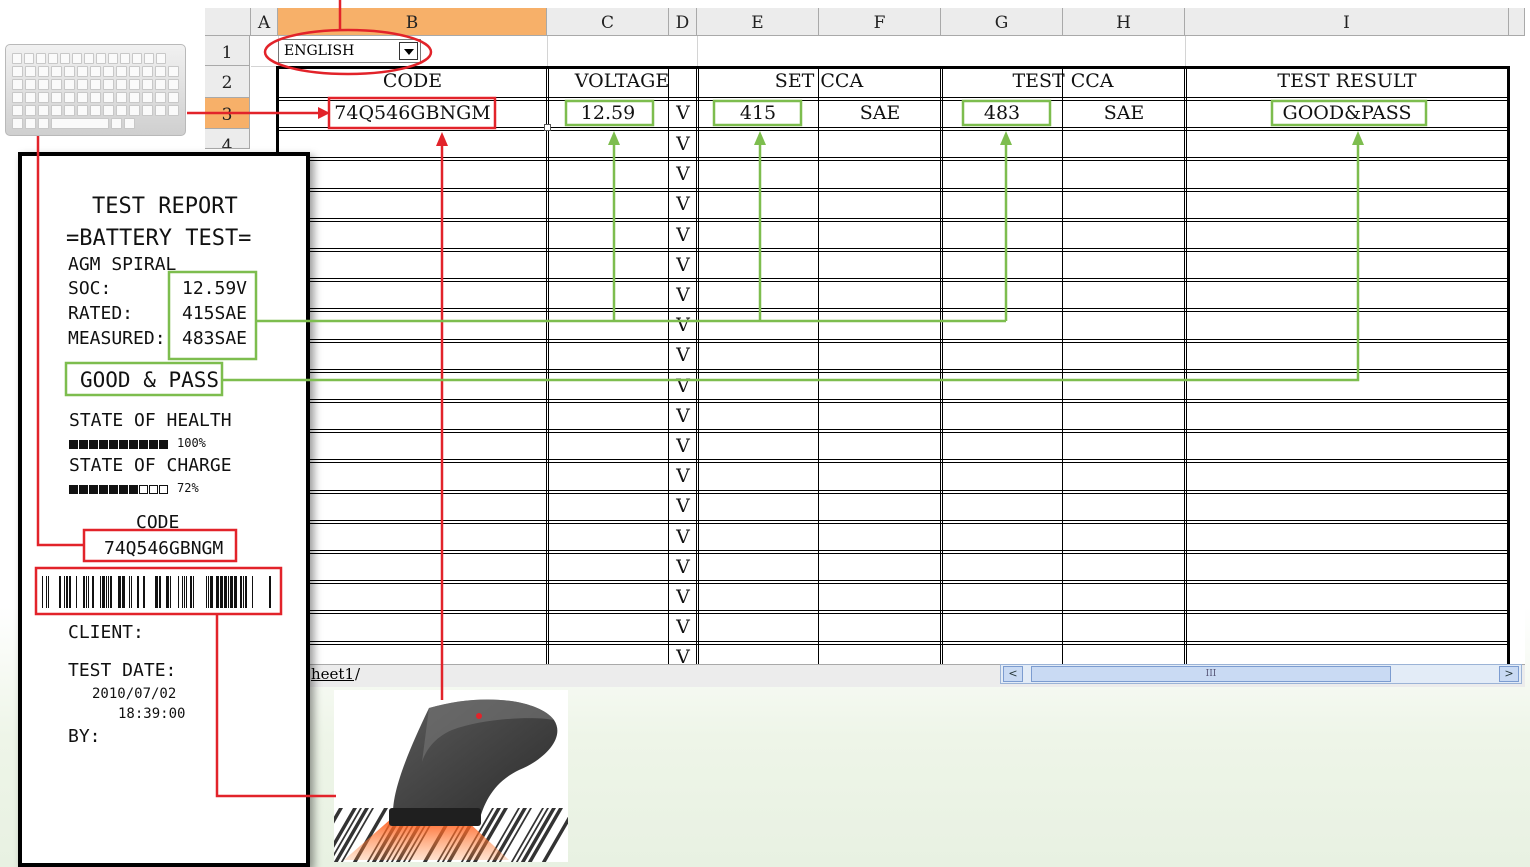 The width and height of the screenshot is (1530, 867). What do you see at coordinates (1211, 674) in the screenshot?
I see `scroll-thumb: III` at bounding box center [1211, 674].